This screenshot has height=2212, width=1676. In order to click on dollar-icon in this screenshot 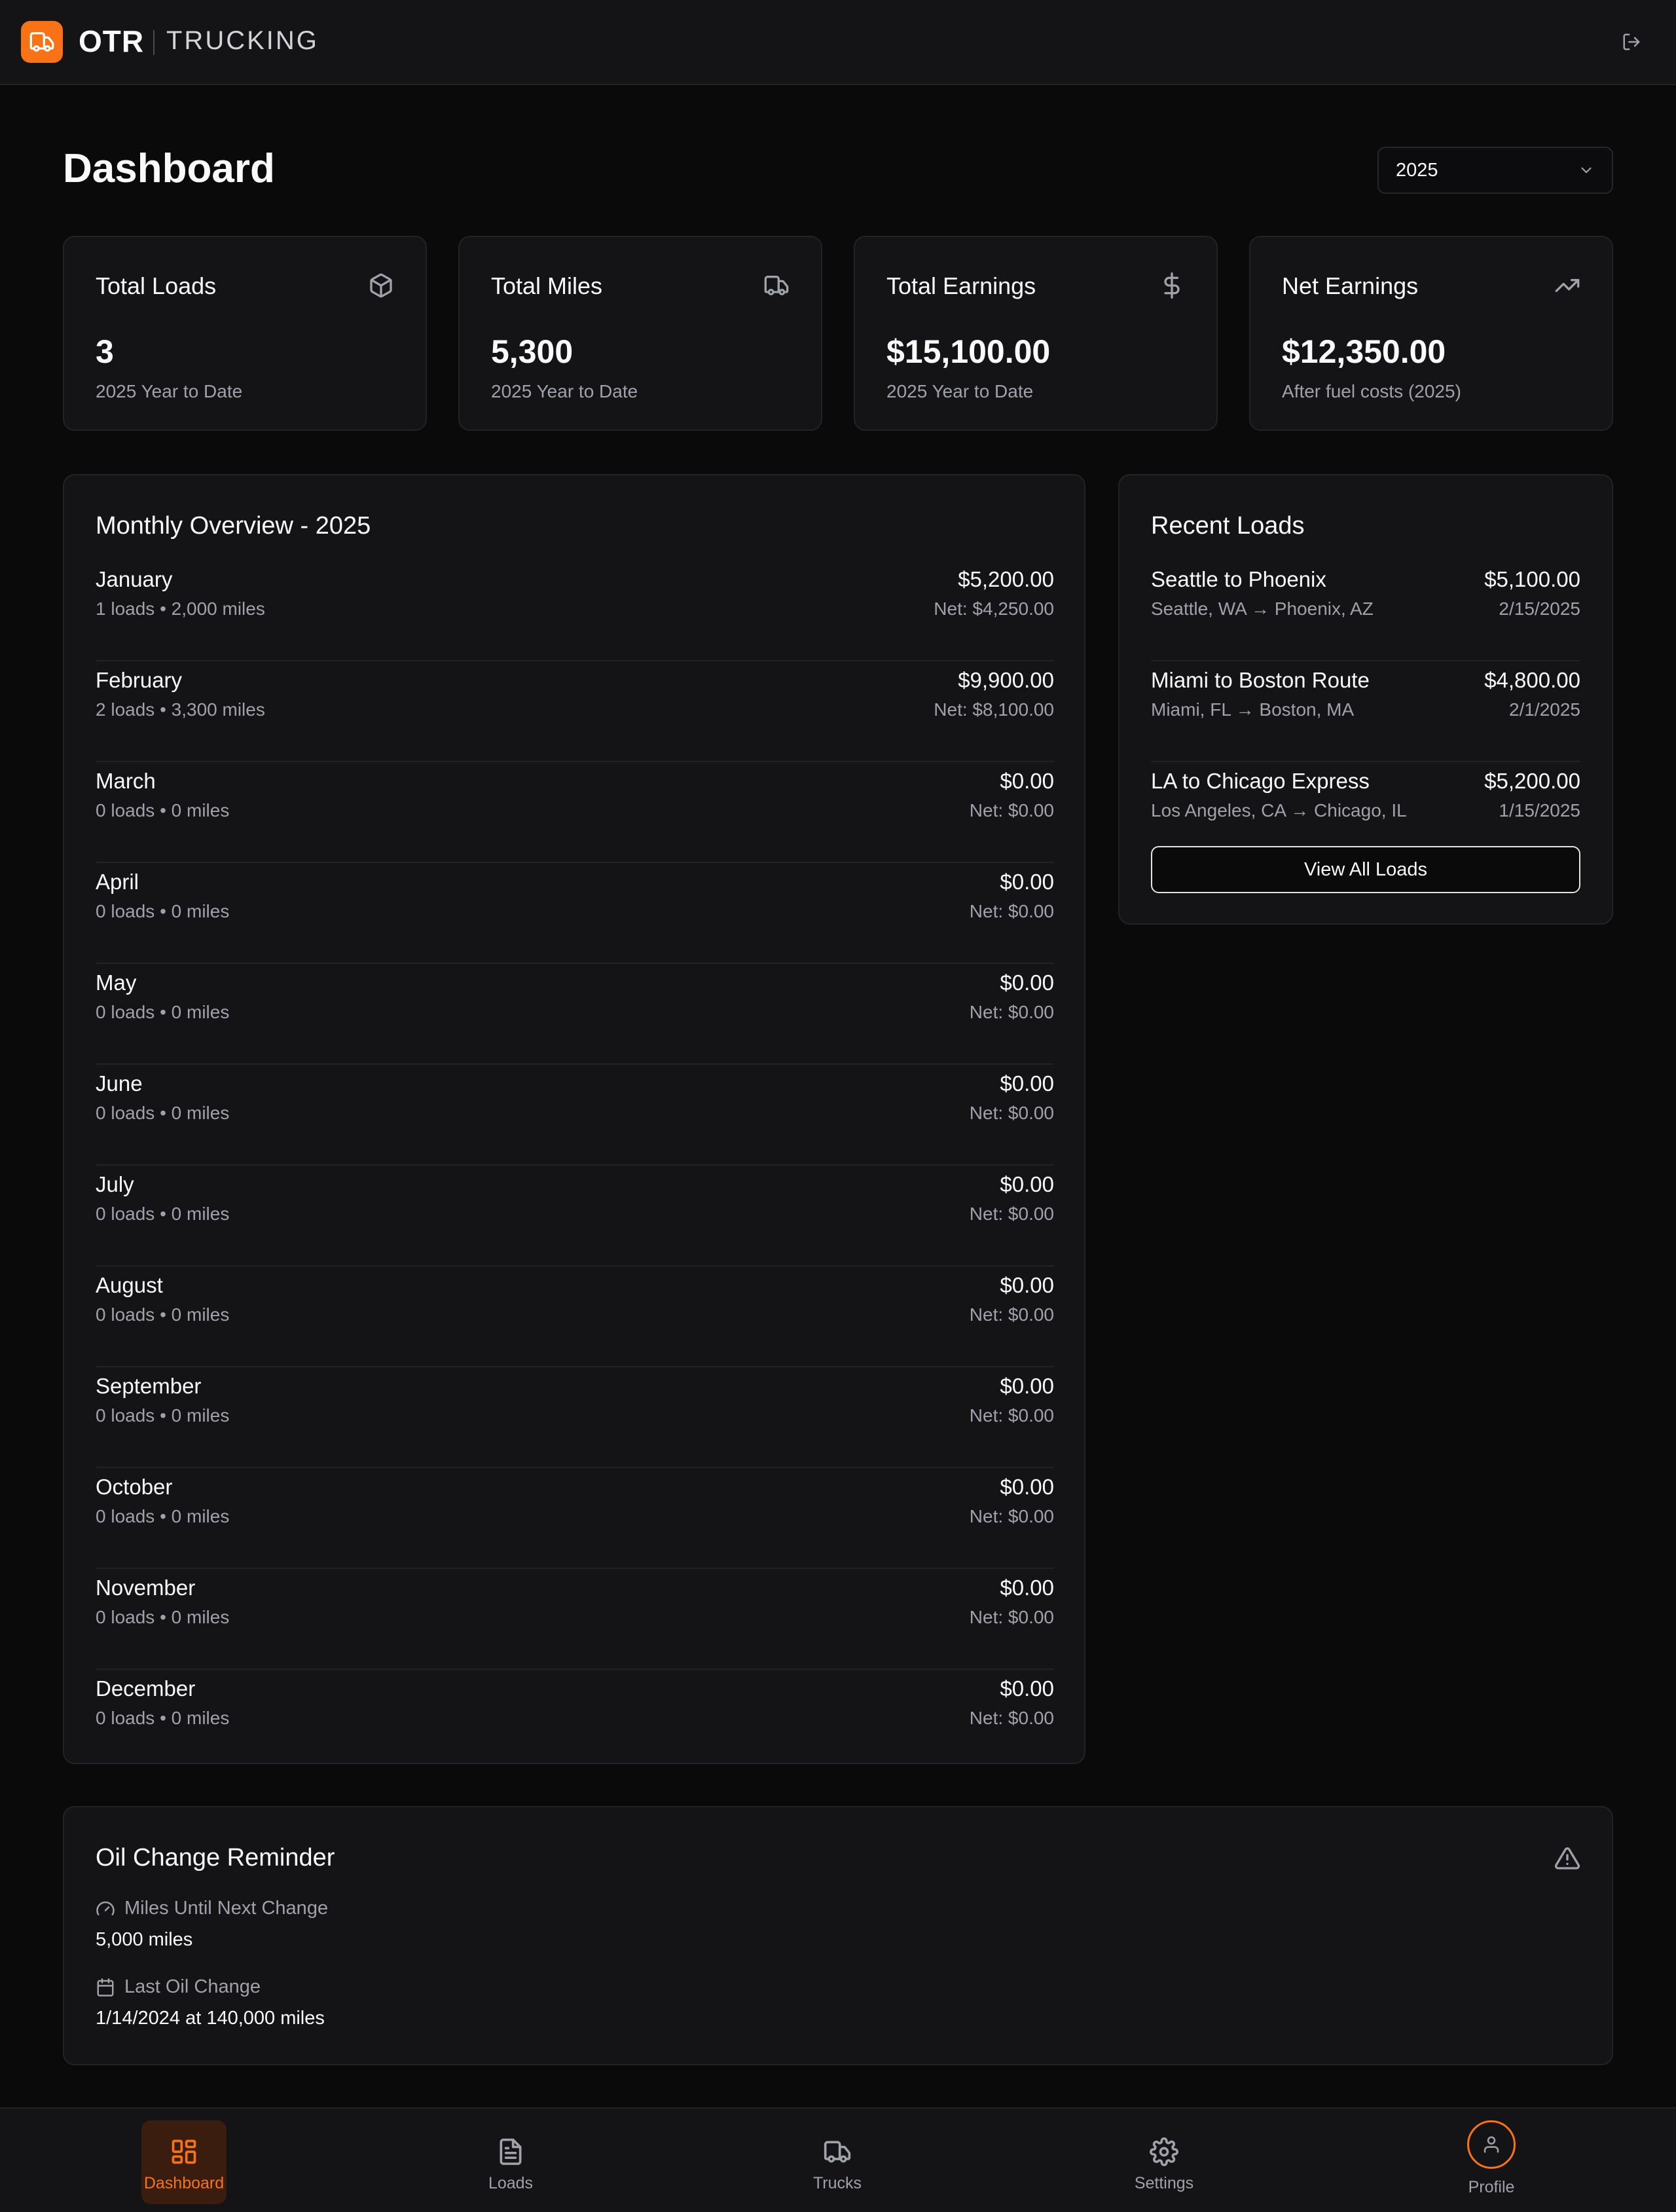, I will do `click(1172, 286)`.